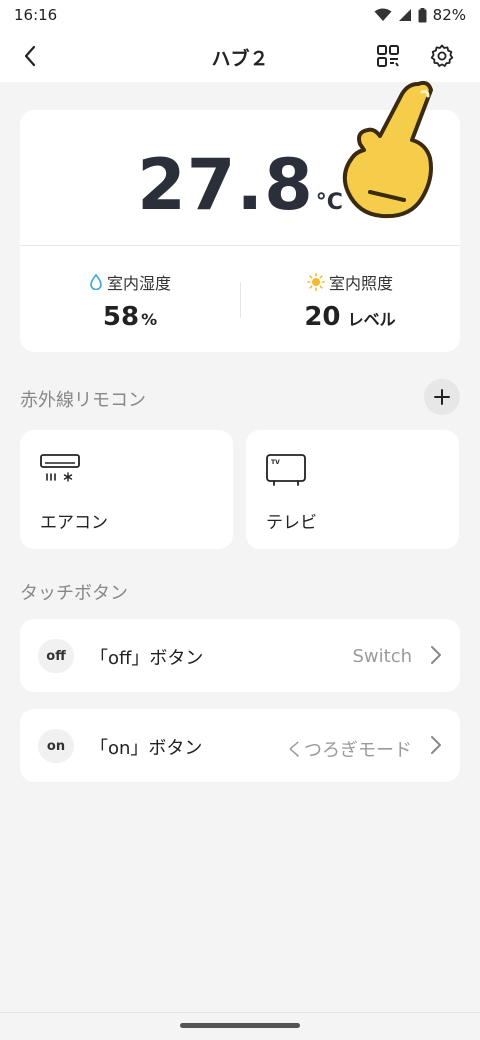 This screenshot has width=480, height=1040. What do you see at coordinates (371, 319) in the screenshot?
I see `light-unit: レベル` at bounding box center [371, 319].